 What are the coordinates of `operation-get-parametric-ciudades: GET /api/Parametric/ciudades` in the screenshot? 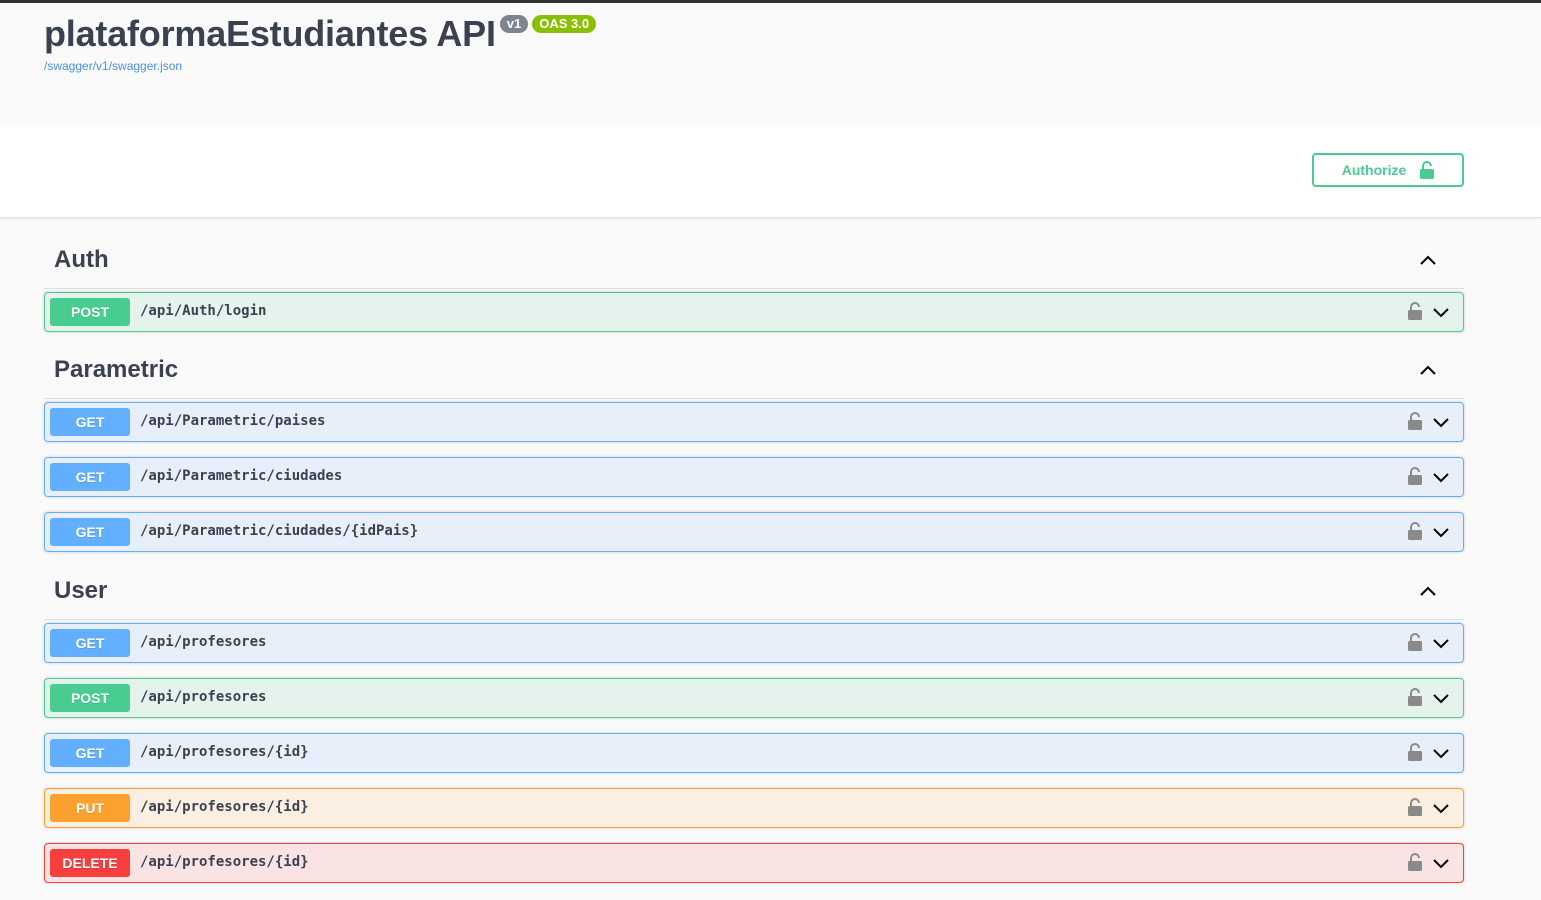 It's located at (754, 477).